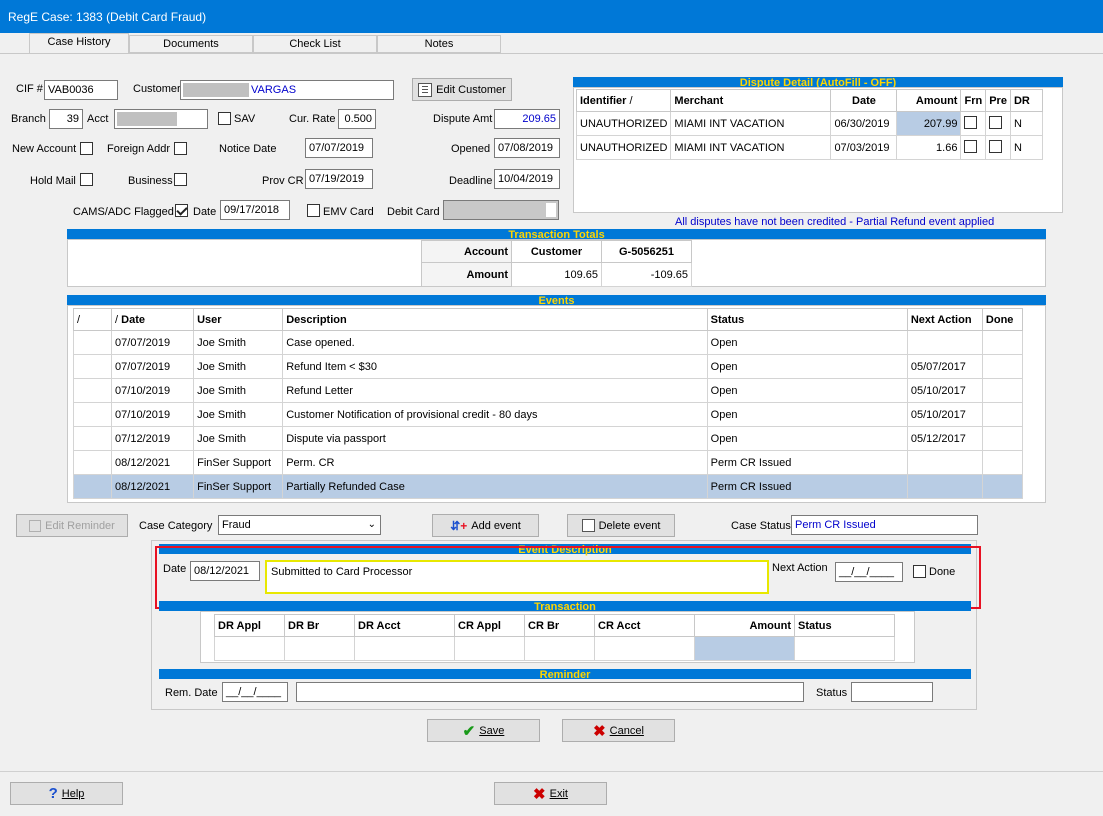 This screenshot has width=1103, height=816. What do you see at coordinates (238, 319) in the screenshot?
I see `col-user: User` at bounding box center [238, 319].